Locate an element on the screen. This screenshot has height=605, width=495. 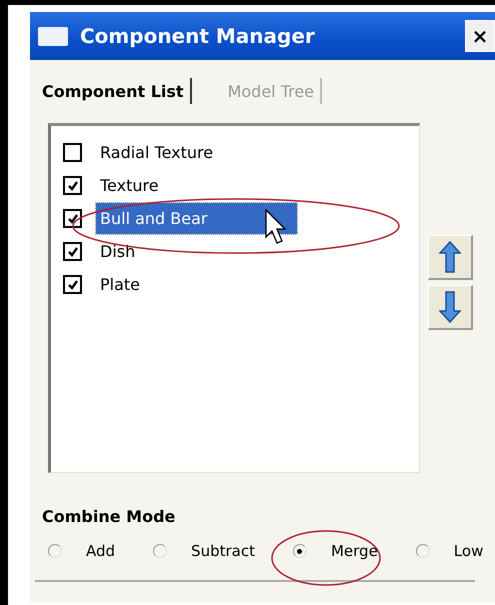
radio-button: Low is located at coordinates (450, 551).